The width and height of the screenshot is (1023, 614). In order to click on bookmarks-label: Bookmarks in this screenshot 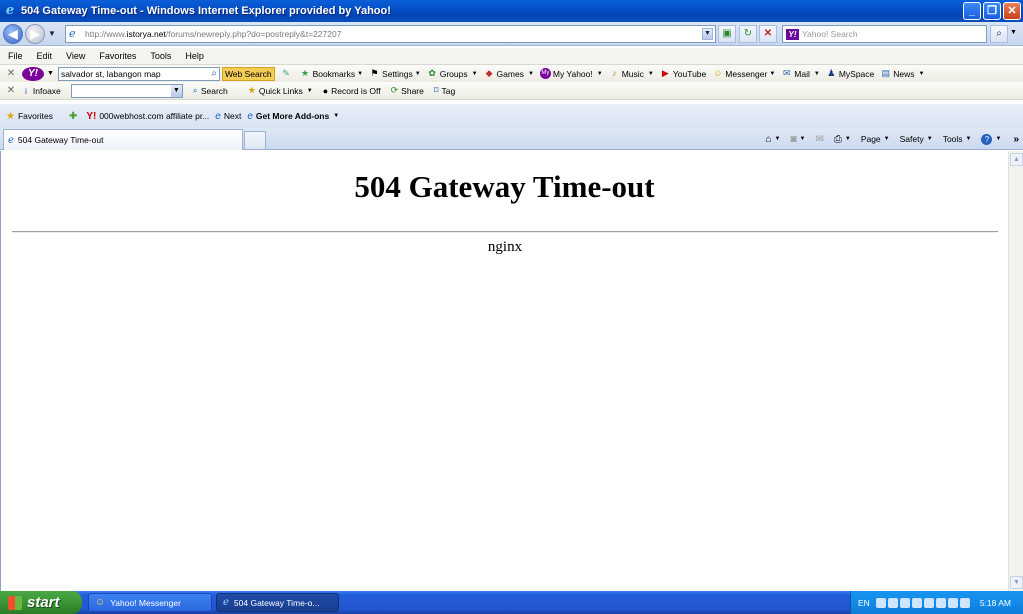, I will do `click(334, 73)`.